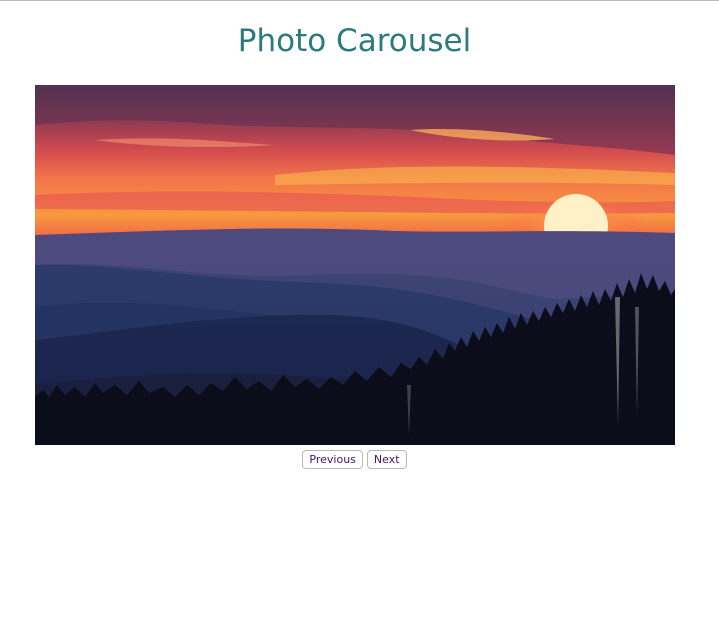 The image size is (719, 621). What do you see at coordinates (359, 0) in the screenshot?
I see `top-divider` at bounding box center [359, 0].